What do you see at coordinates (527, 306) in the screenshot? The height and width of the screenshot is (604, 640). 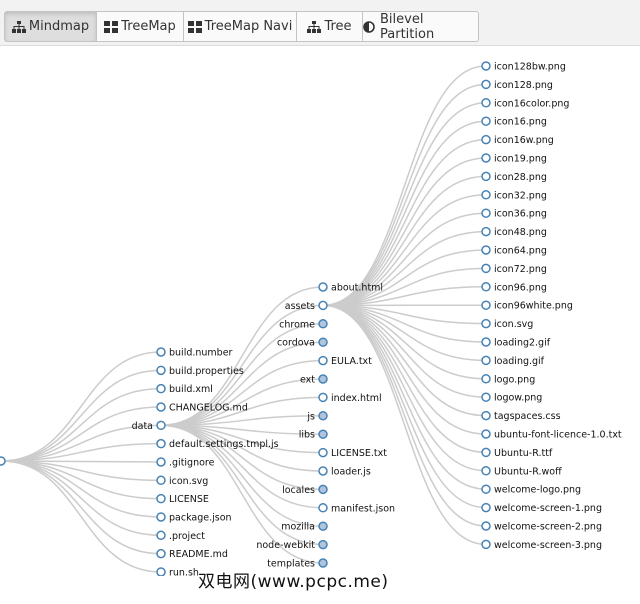 I see `tree-node-icon96white-png: icon96white.png` at bounding box center [527, 306].